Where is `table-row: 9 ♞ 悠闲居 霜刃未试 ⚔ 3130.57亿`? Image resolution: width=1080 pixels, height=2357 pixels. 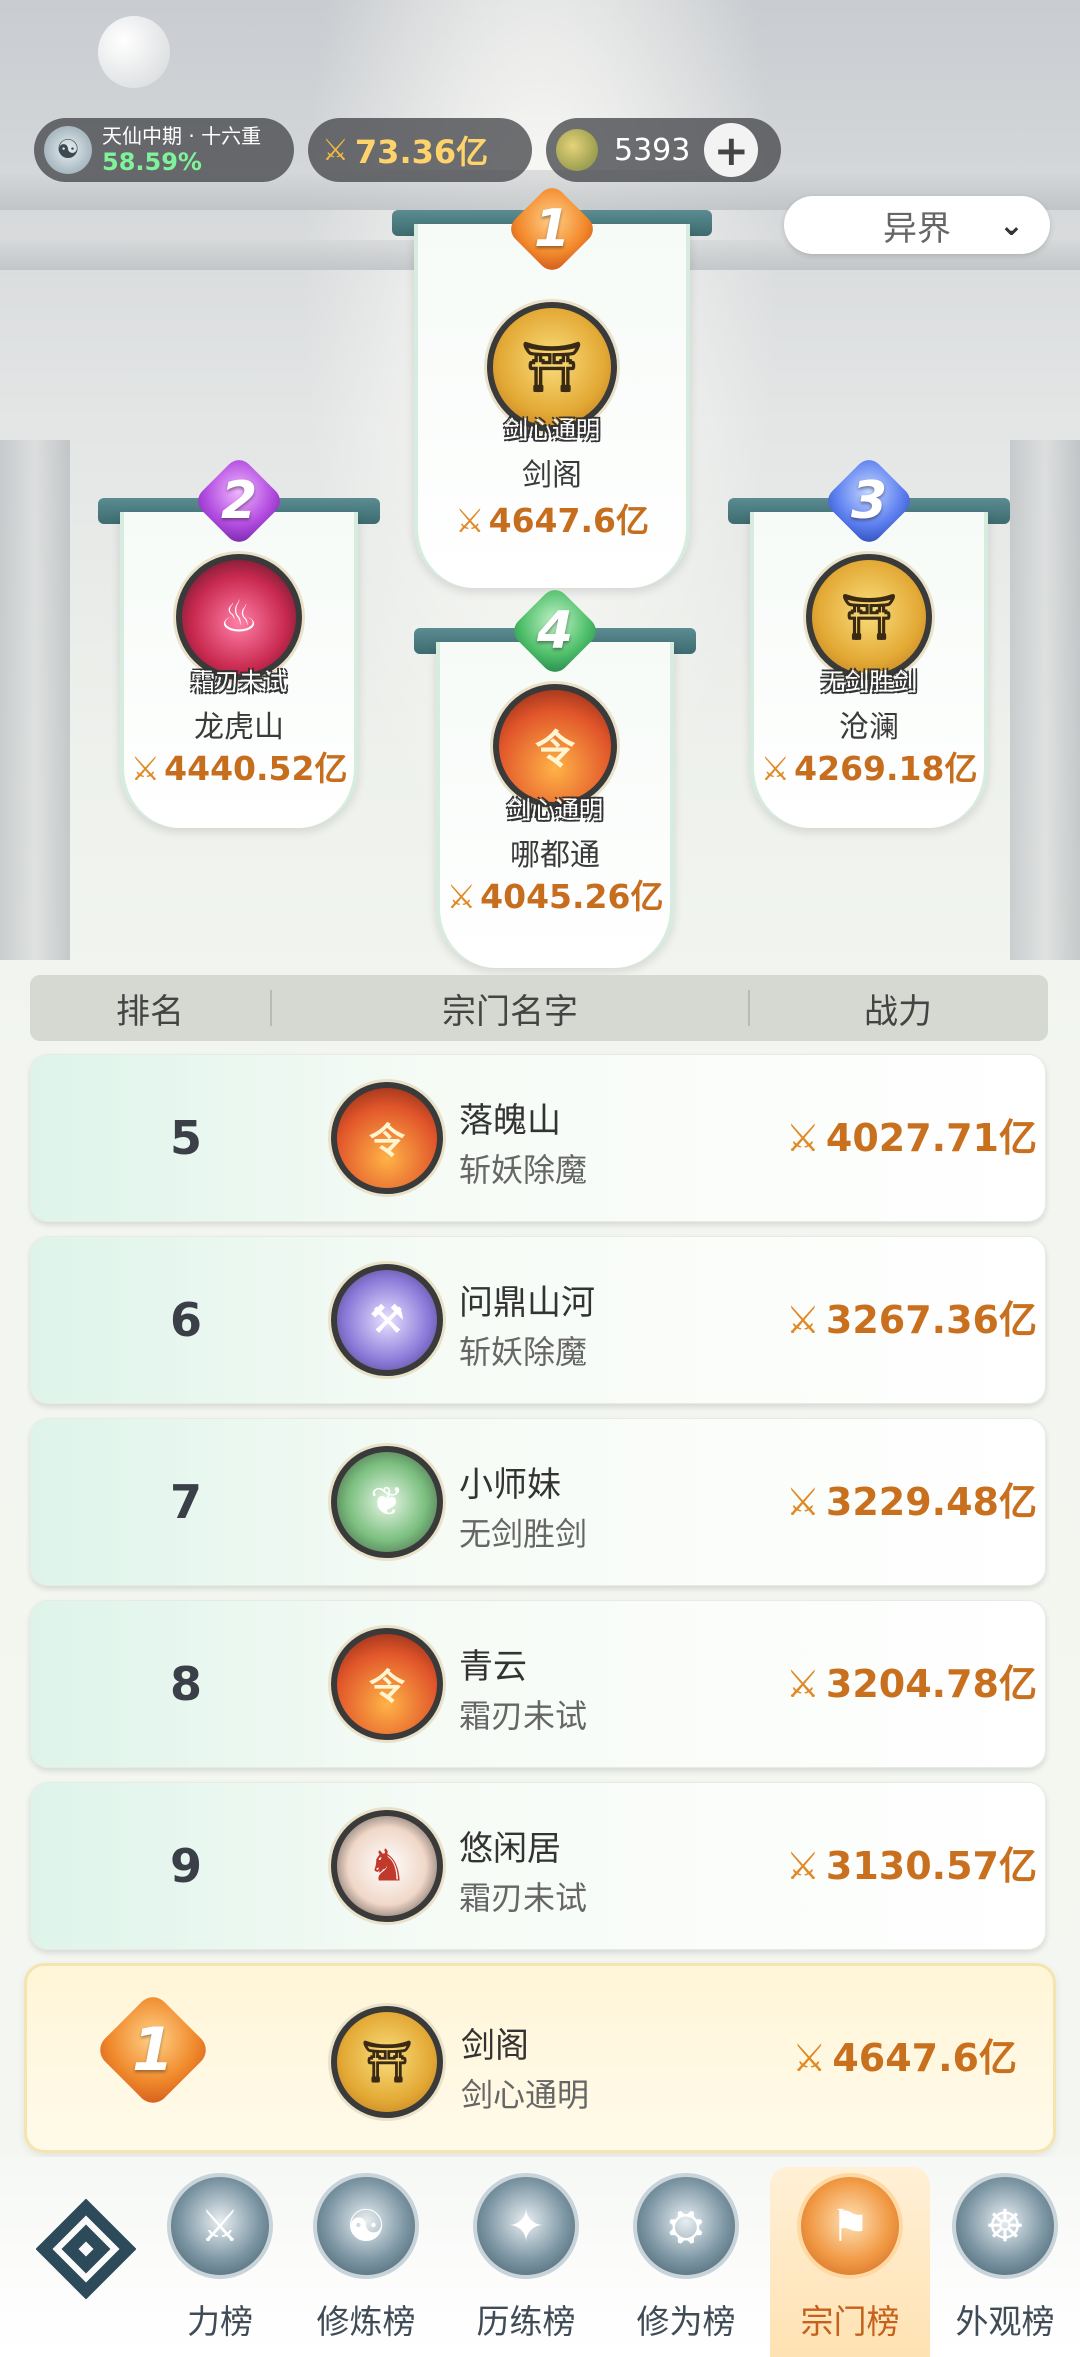 table-row: 9 ♞ 悠闲居 霜刃未试 ⚔ 3130.57亿 is located at coordinates (538, 1866).